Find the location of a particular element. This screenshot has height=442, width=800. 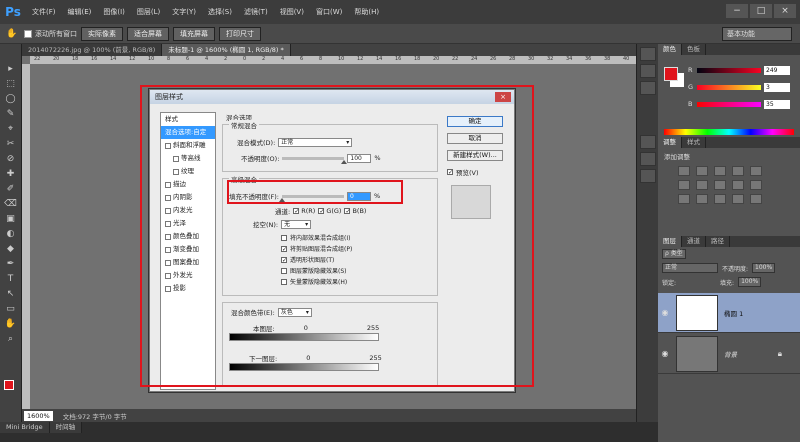

menu-item: 选择(S) is located at coordinates (220, 12).